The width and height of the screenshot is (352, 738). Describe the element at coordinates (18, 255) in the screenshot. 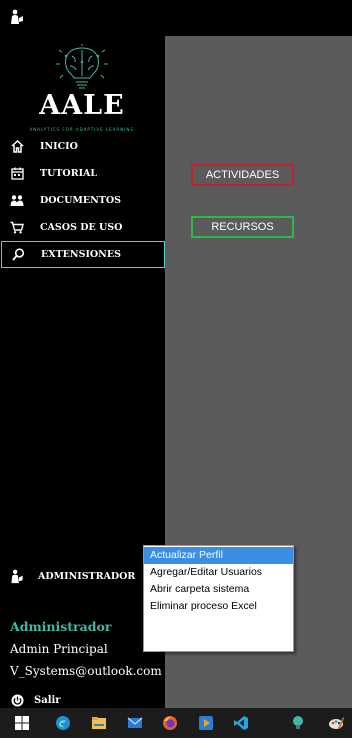

I see `search-icon` at that location.